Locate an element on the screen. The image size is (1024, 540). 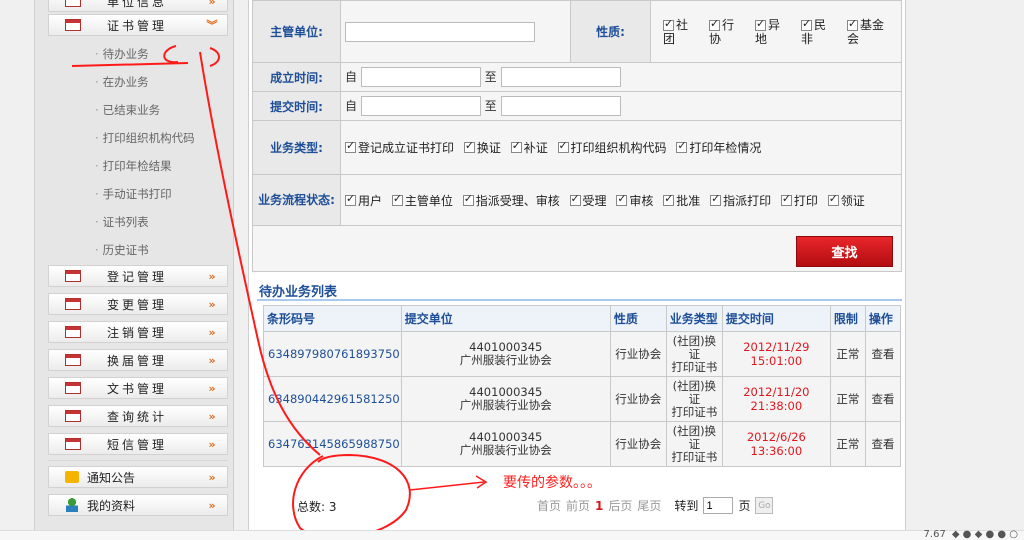
menu-documents: 文书管理 » is located at coordinates (138, 388).